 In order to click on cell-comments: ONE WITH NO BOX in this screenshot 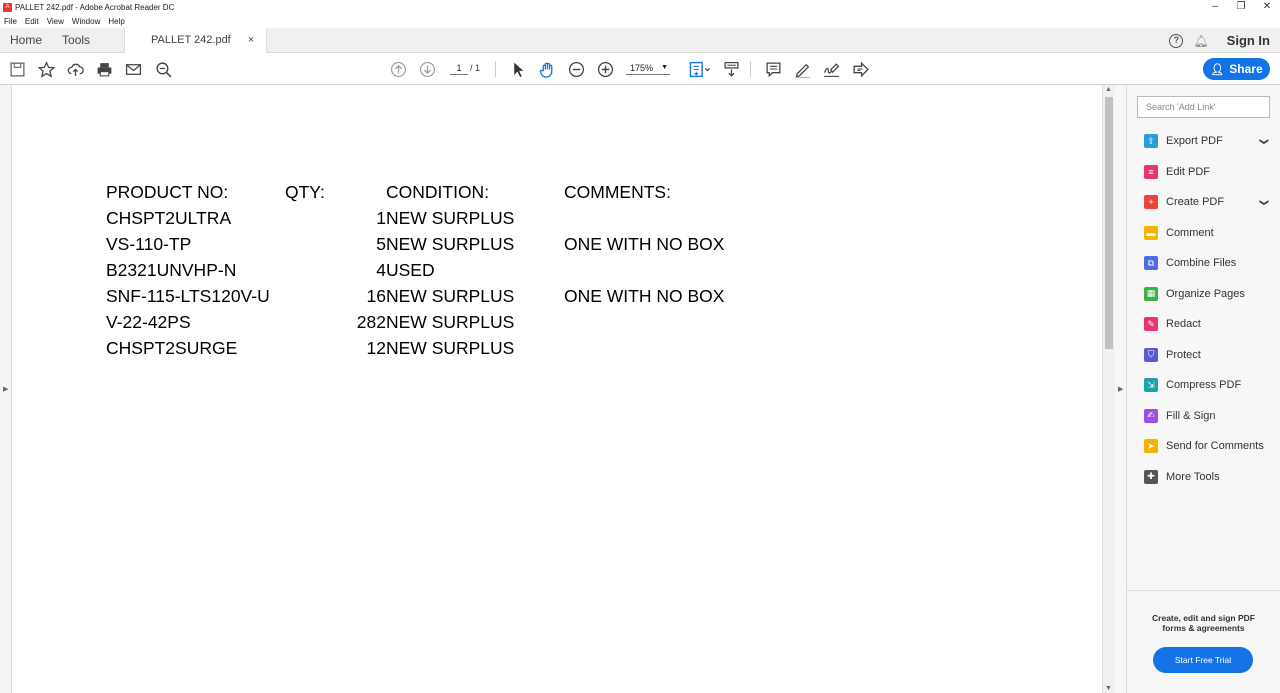, I will do `click(644, 296)`.